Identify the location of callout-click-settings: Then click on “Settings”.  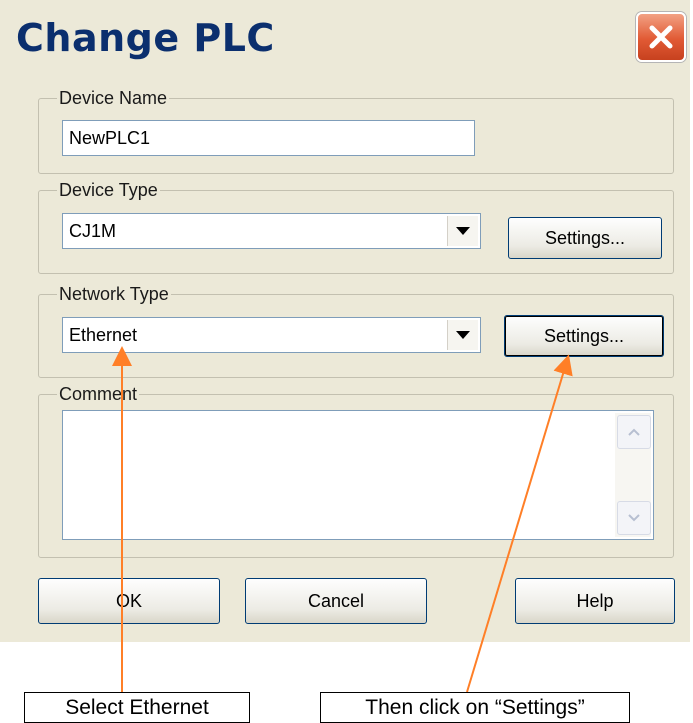
(475, 707).